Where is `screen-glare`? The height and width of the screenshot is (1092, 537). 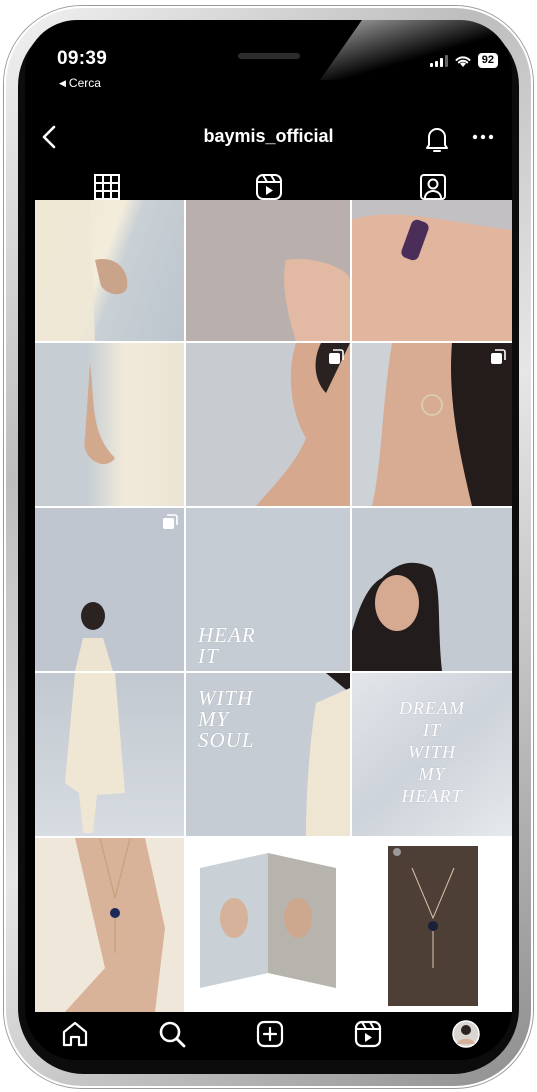 screen-glare is located at coordinates (415, 50).